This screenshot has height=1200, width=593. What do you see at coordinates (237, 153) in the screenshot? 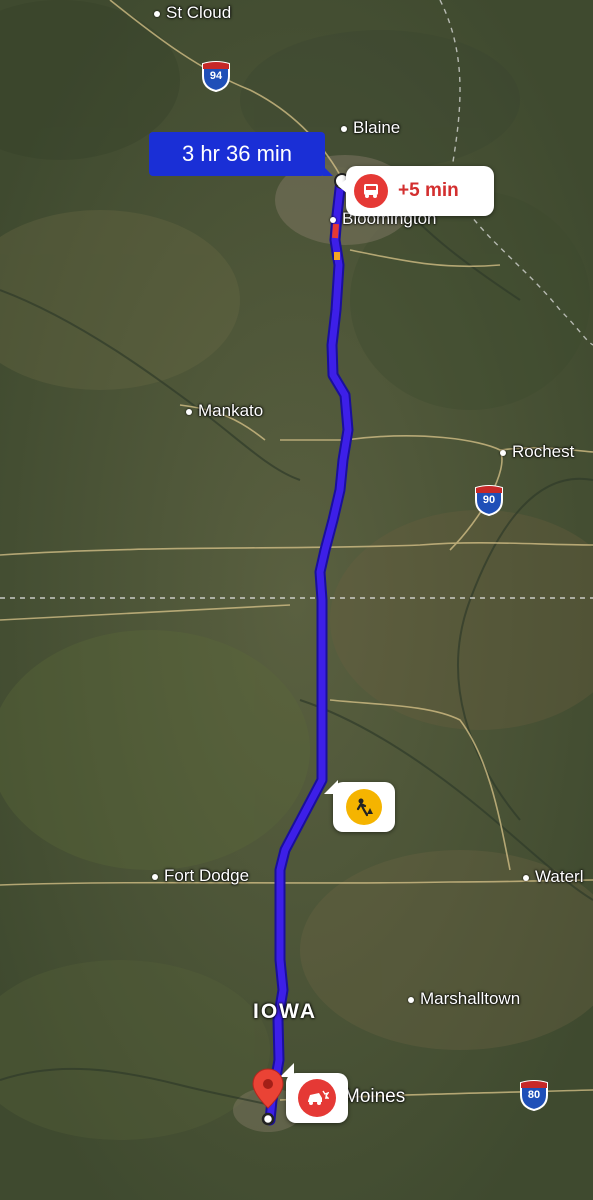
I see `route-duration-text: 3 hr 36 min` at bounding box center [237, 153].